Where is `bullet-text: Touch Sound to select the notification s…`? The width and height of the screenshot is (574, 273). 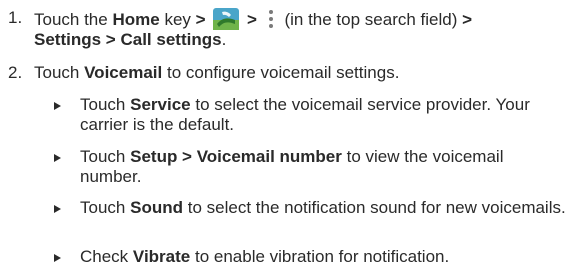 bullet-text: Touch Sound to select the notification s… is located at coordinates (324, 208).